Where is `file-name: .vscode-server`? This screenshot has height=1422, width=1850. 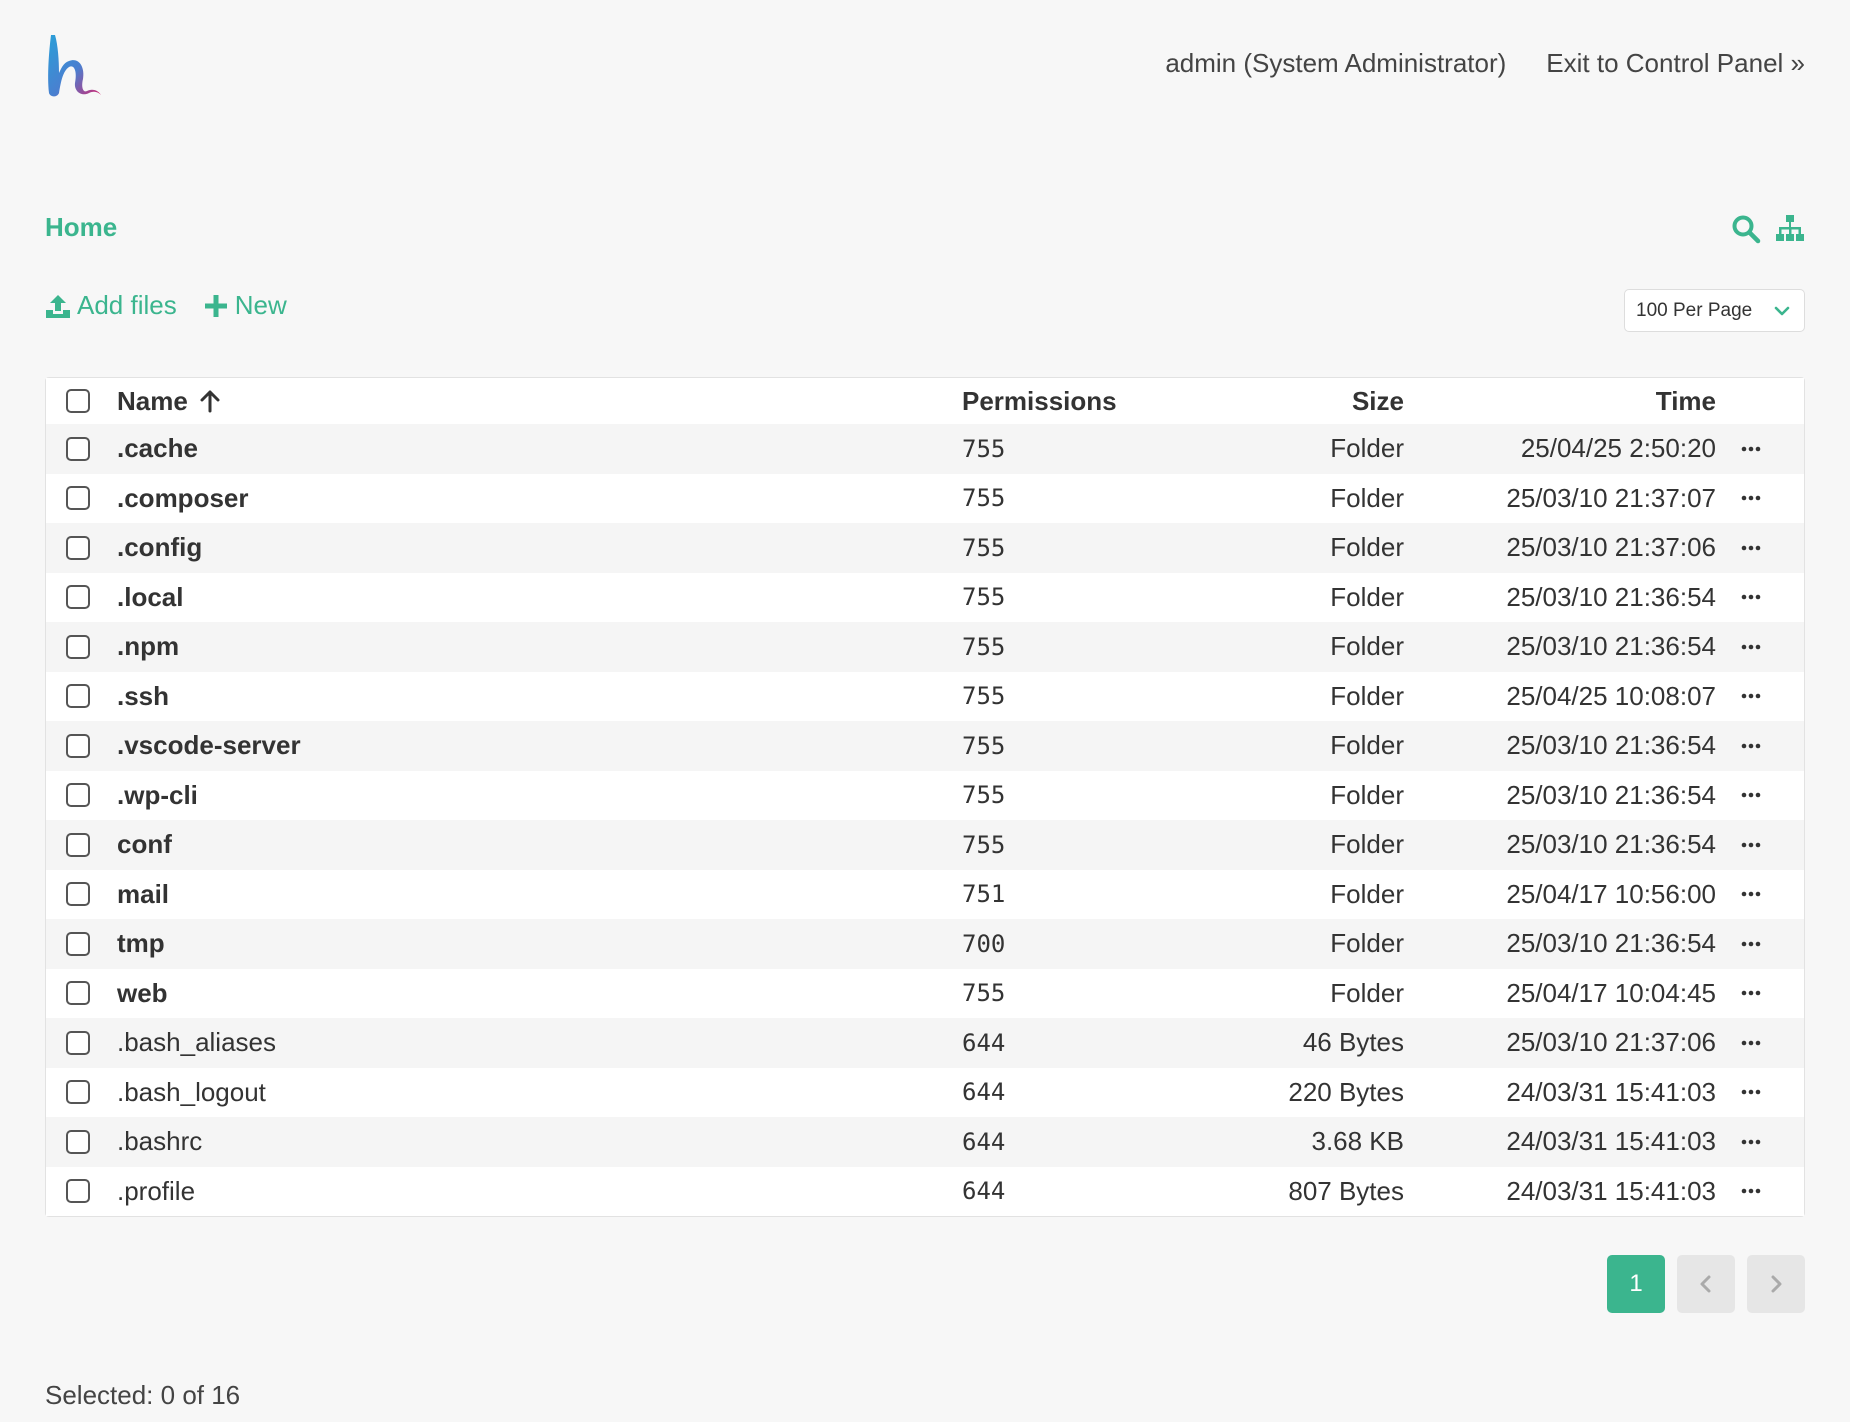
file-name: .vscode-server is located at coordinates (209, 745).